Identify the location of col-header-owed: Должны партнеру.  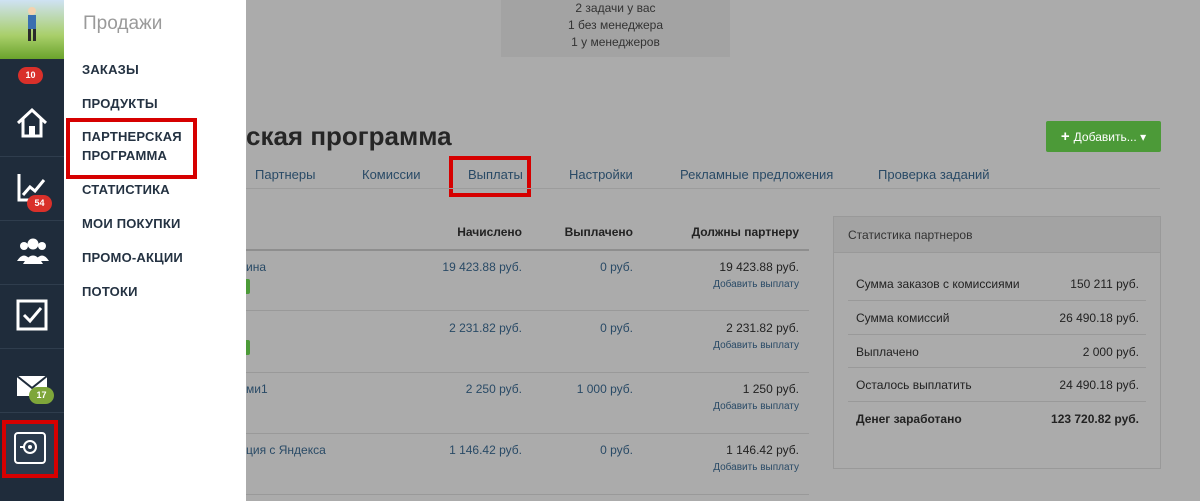
(745, 232).